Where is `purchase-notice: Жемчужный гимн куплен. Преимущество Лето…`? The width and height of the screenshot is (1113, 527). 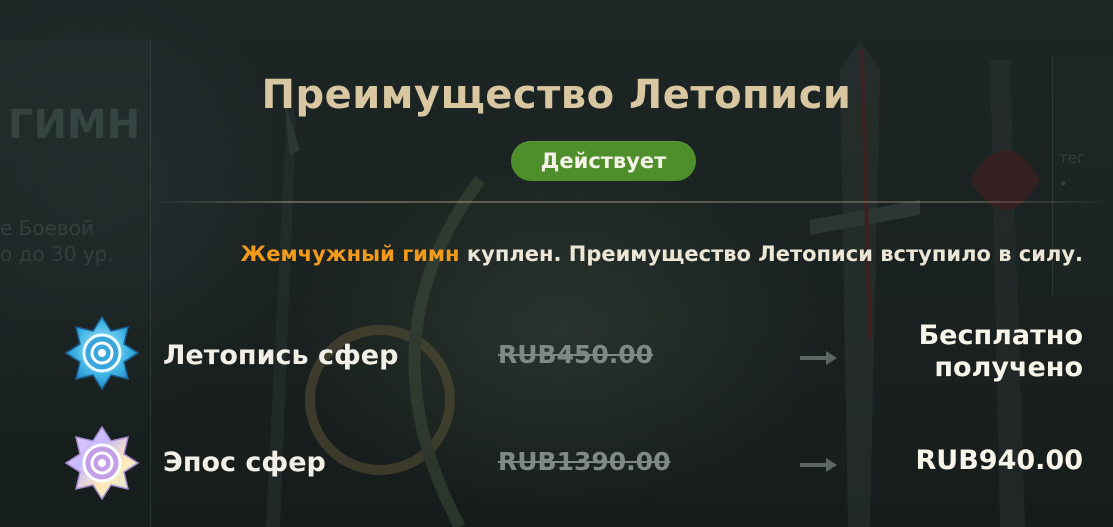 purchase-notice: Жемчужный гимн куплен. Преимущество Лето… is located at coordinates (662, 254).